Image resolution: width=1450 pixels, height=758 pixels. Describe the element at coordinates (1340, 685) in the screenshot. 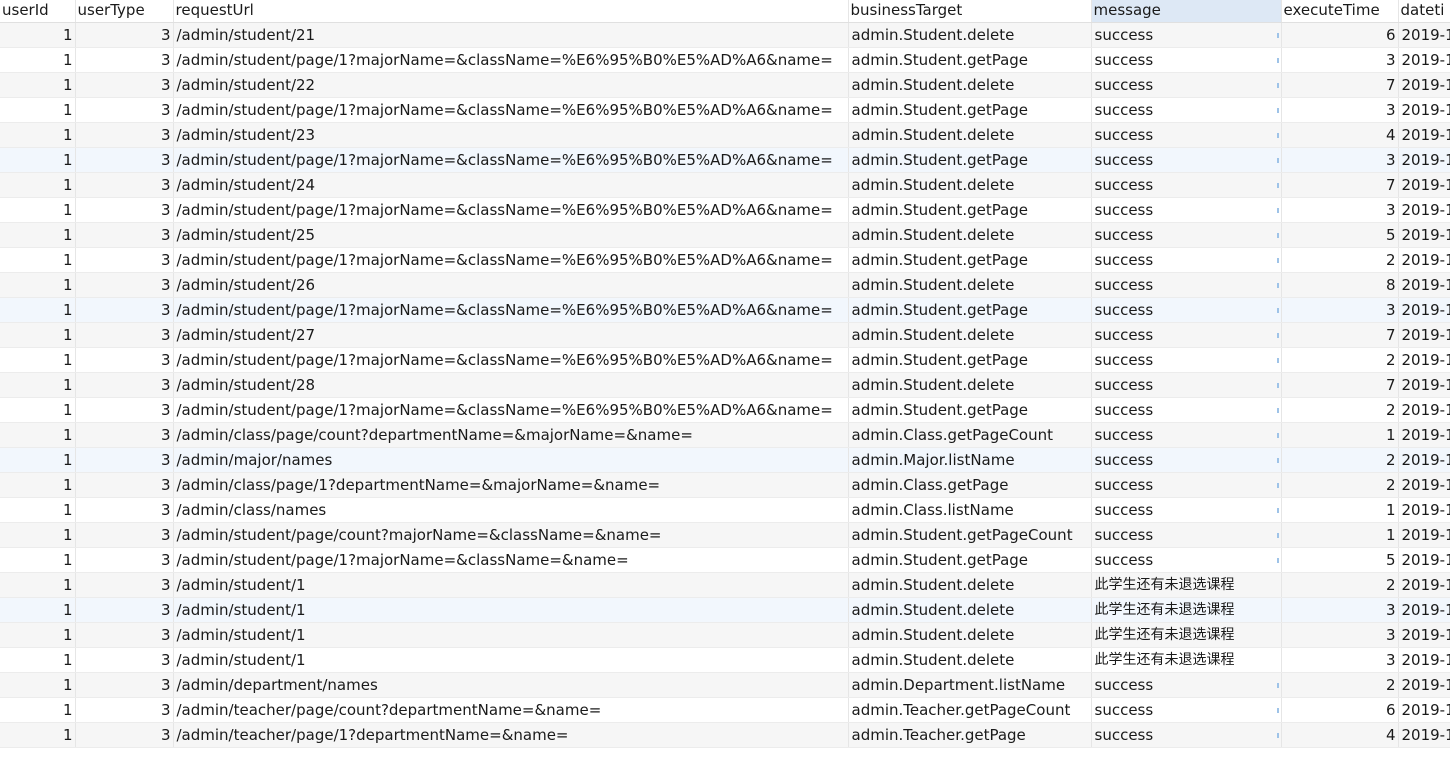

I see `cell-executetime: 2` at that location.